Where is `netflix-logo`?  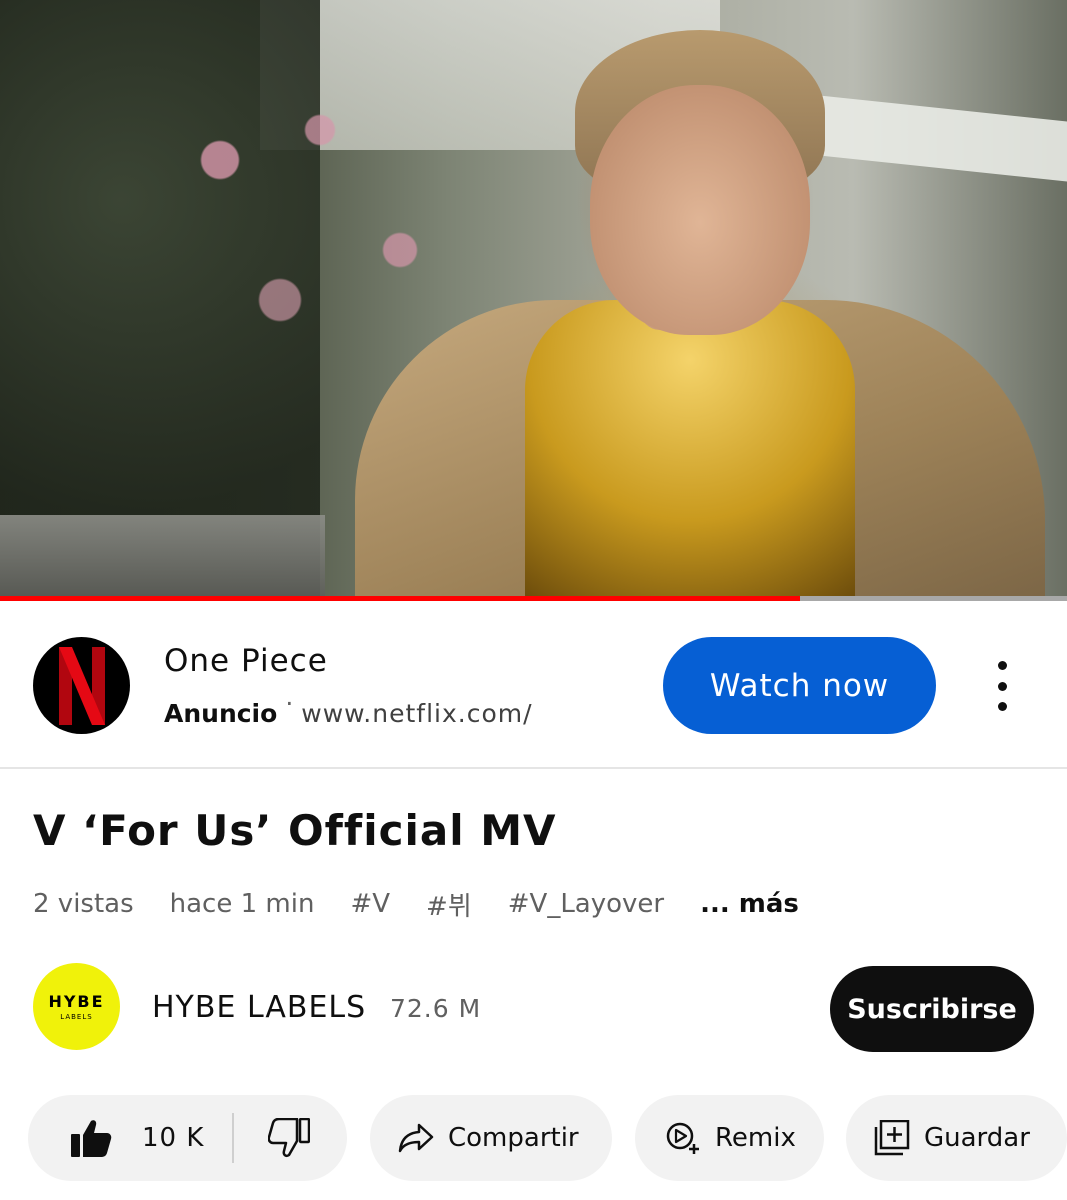
netflix-logo is located at coordinates (81, 685).